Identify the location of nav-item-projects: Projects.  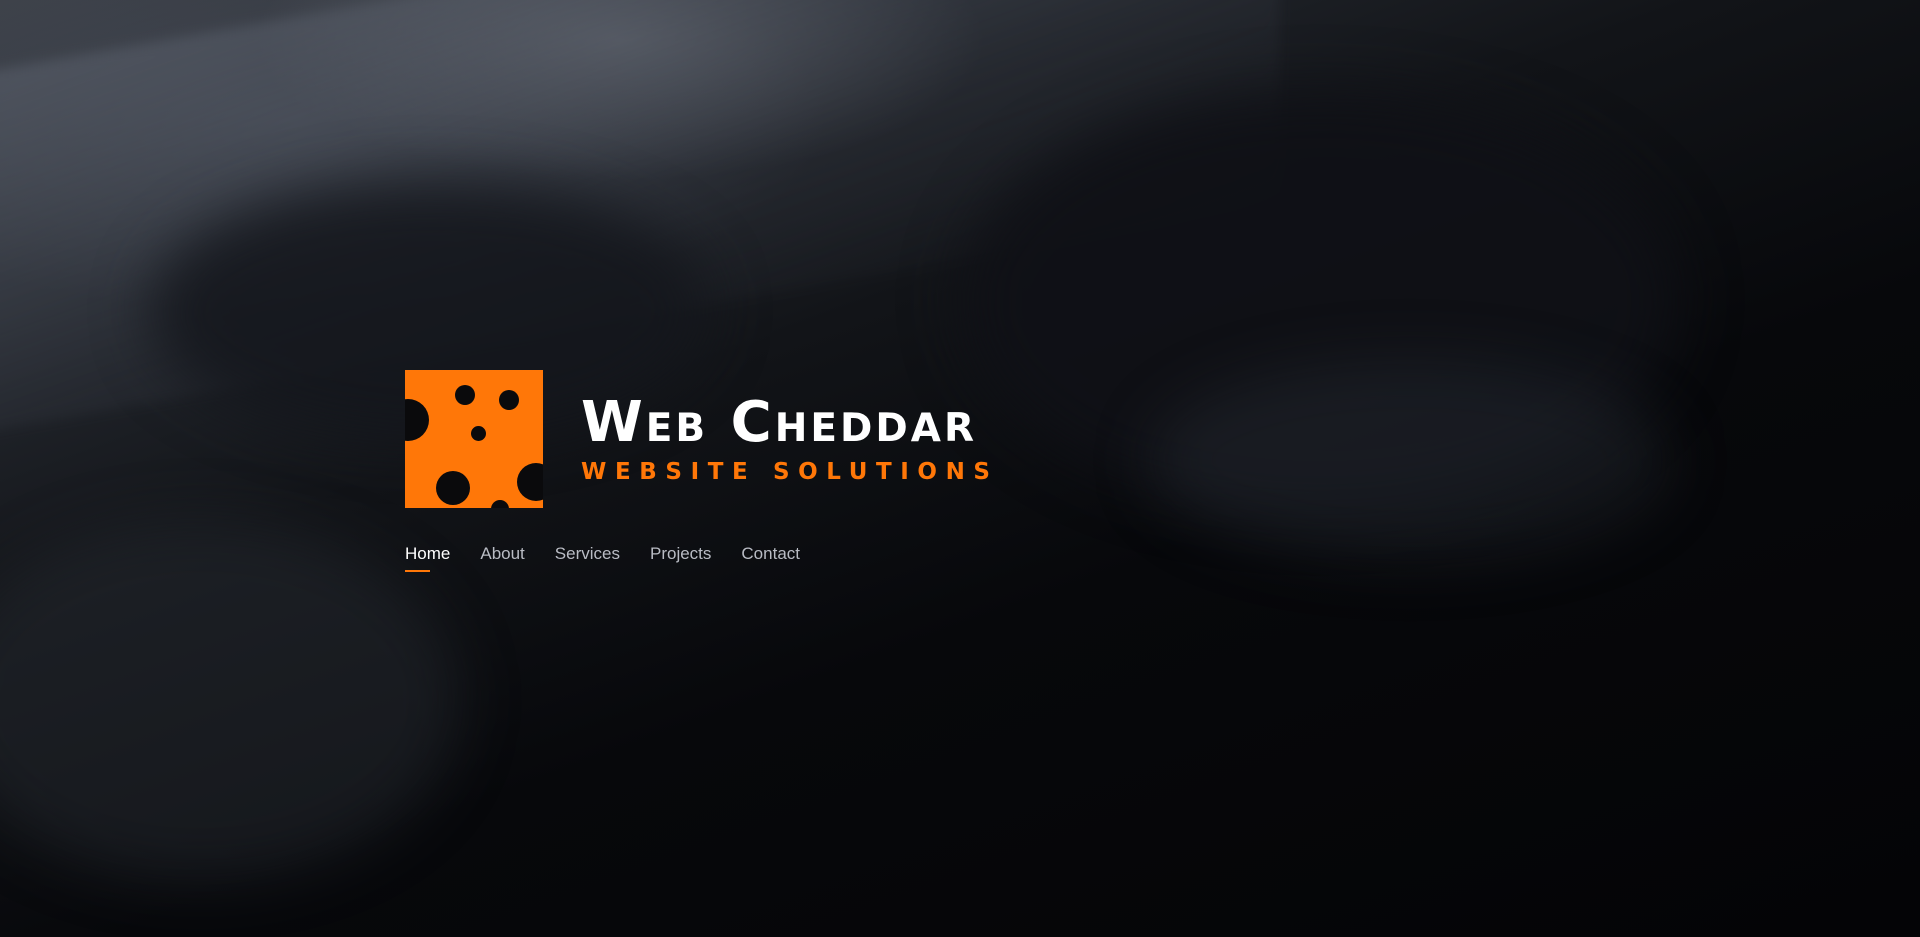
(680, 558).